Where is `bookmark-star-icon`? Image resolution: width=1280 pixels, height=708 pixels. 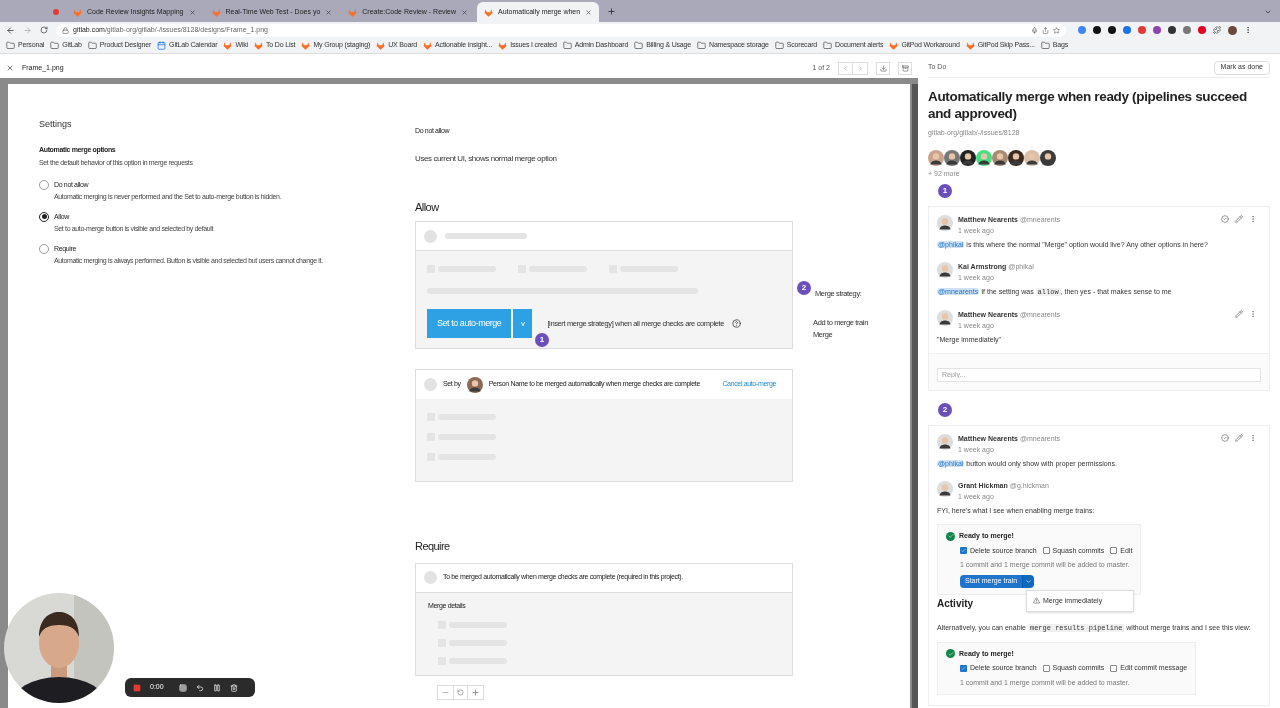
bookmark-star-icon is located at coordinates (1056, 30).